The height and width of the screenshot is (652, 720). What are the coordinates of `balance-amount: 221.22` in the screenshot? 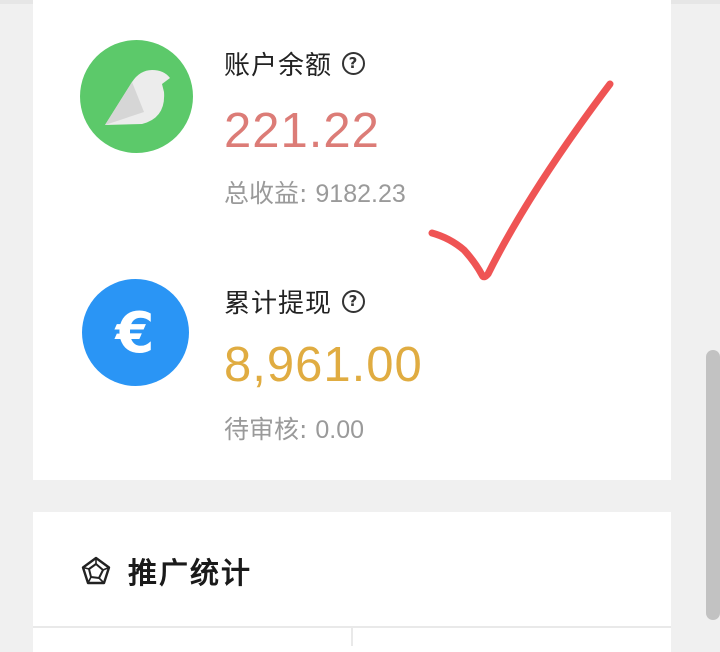 It's located at (302, 131).